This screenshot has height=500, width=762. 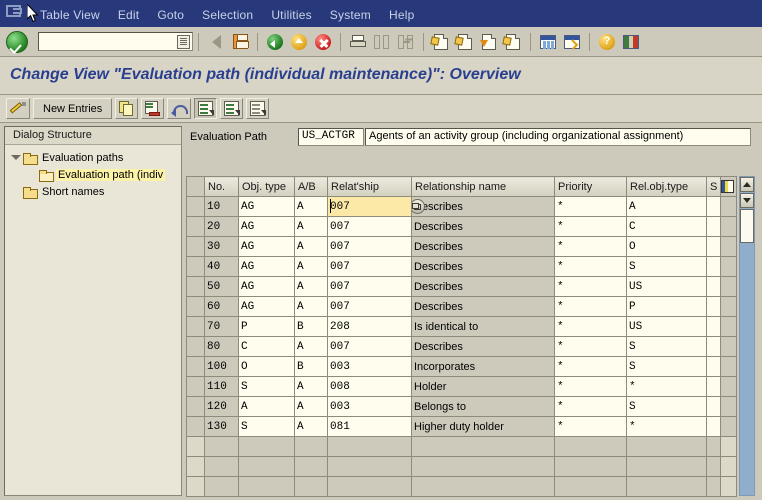 What do you see at coordinates (73, 108) in the screenshot?
I see `new-entries-button: New Entries` at bounding box center [73, 108].